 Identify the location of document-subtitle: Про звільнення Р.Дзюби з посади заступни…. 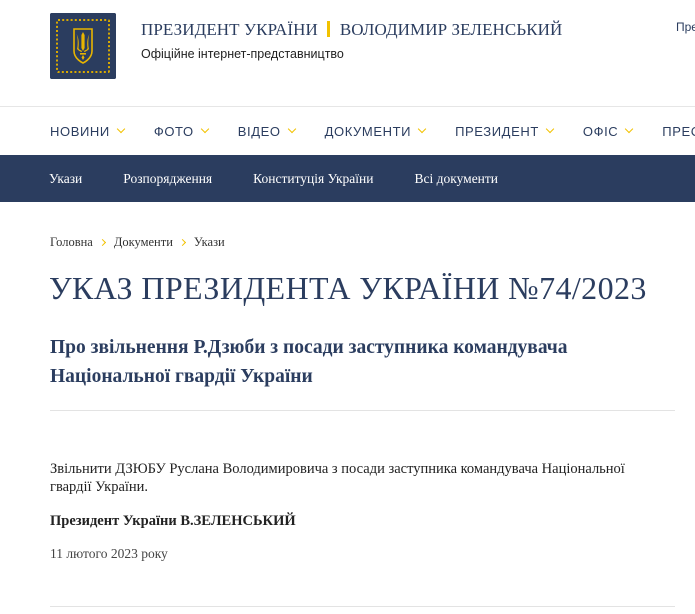
(309, 362).